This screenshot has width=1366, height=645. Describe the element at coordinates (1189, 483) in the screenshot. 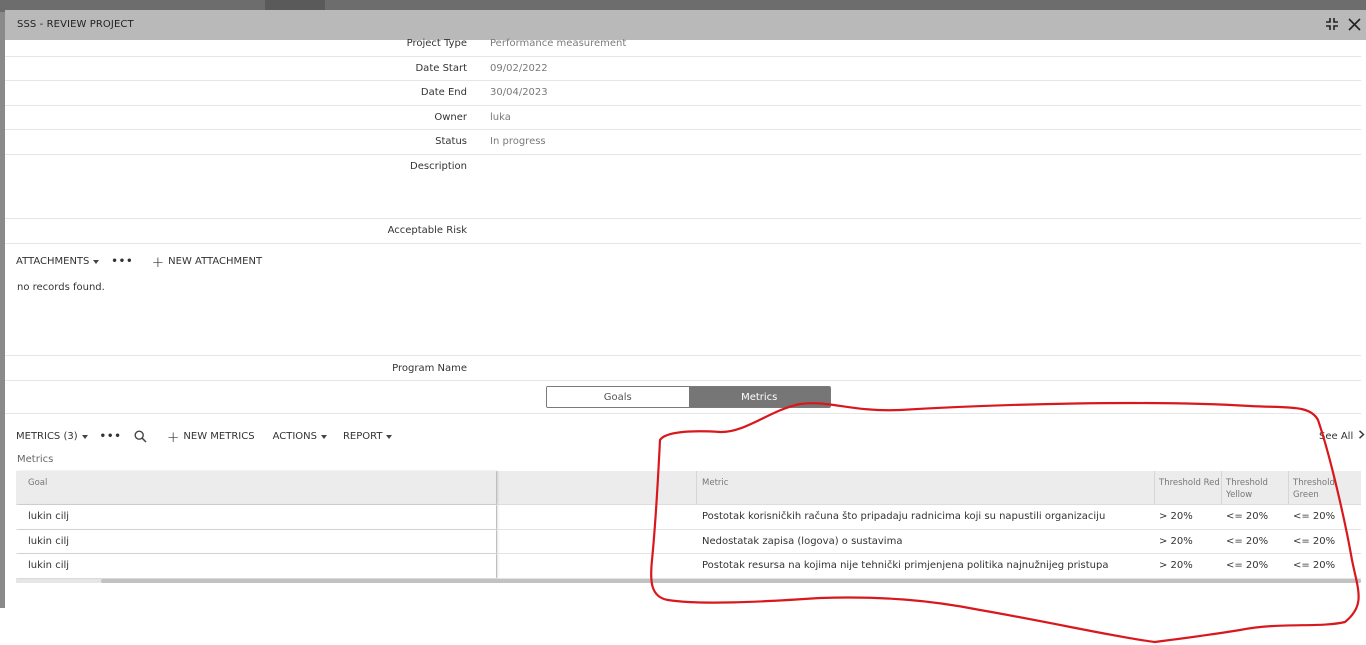

I see `column-header-threshold-red: Threshold Red` at that location.